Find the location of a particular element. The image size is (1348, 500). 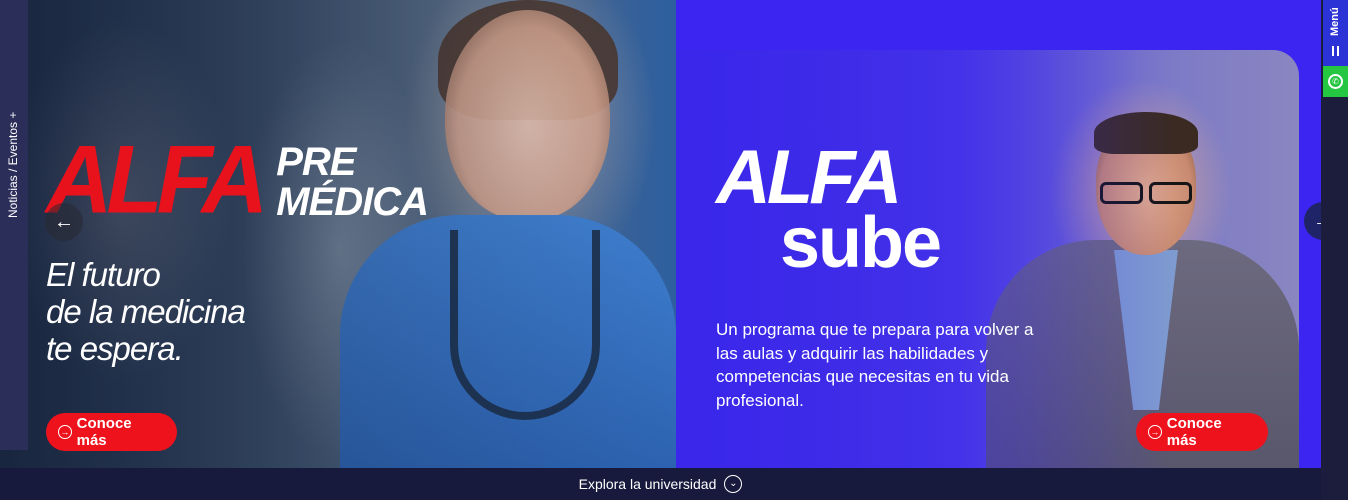

explore-label: Explora la universidad is located at coordinates (647, 484).